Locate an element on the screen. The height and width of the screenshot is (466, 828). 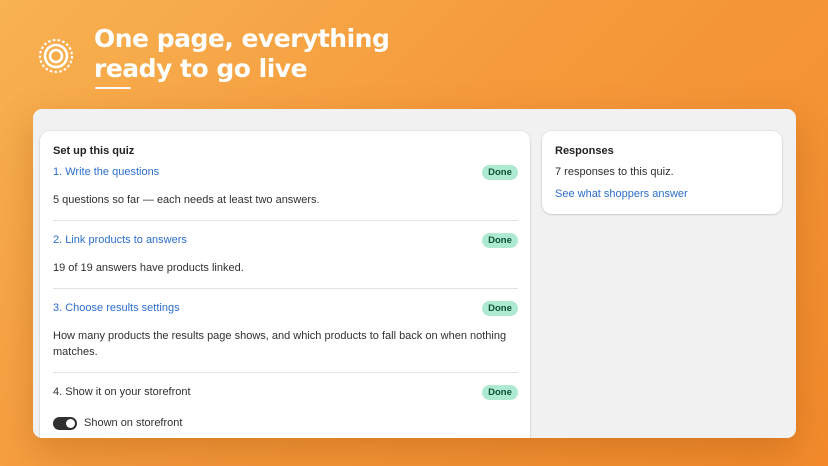
hero-title: One page, everything ready to go live is located at coordinates (242, 54).